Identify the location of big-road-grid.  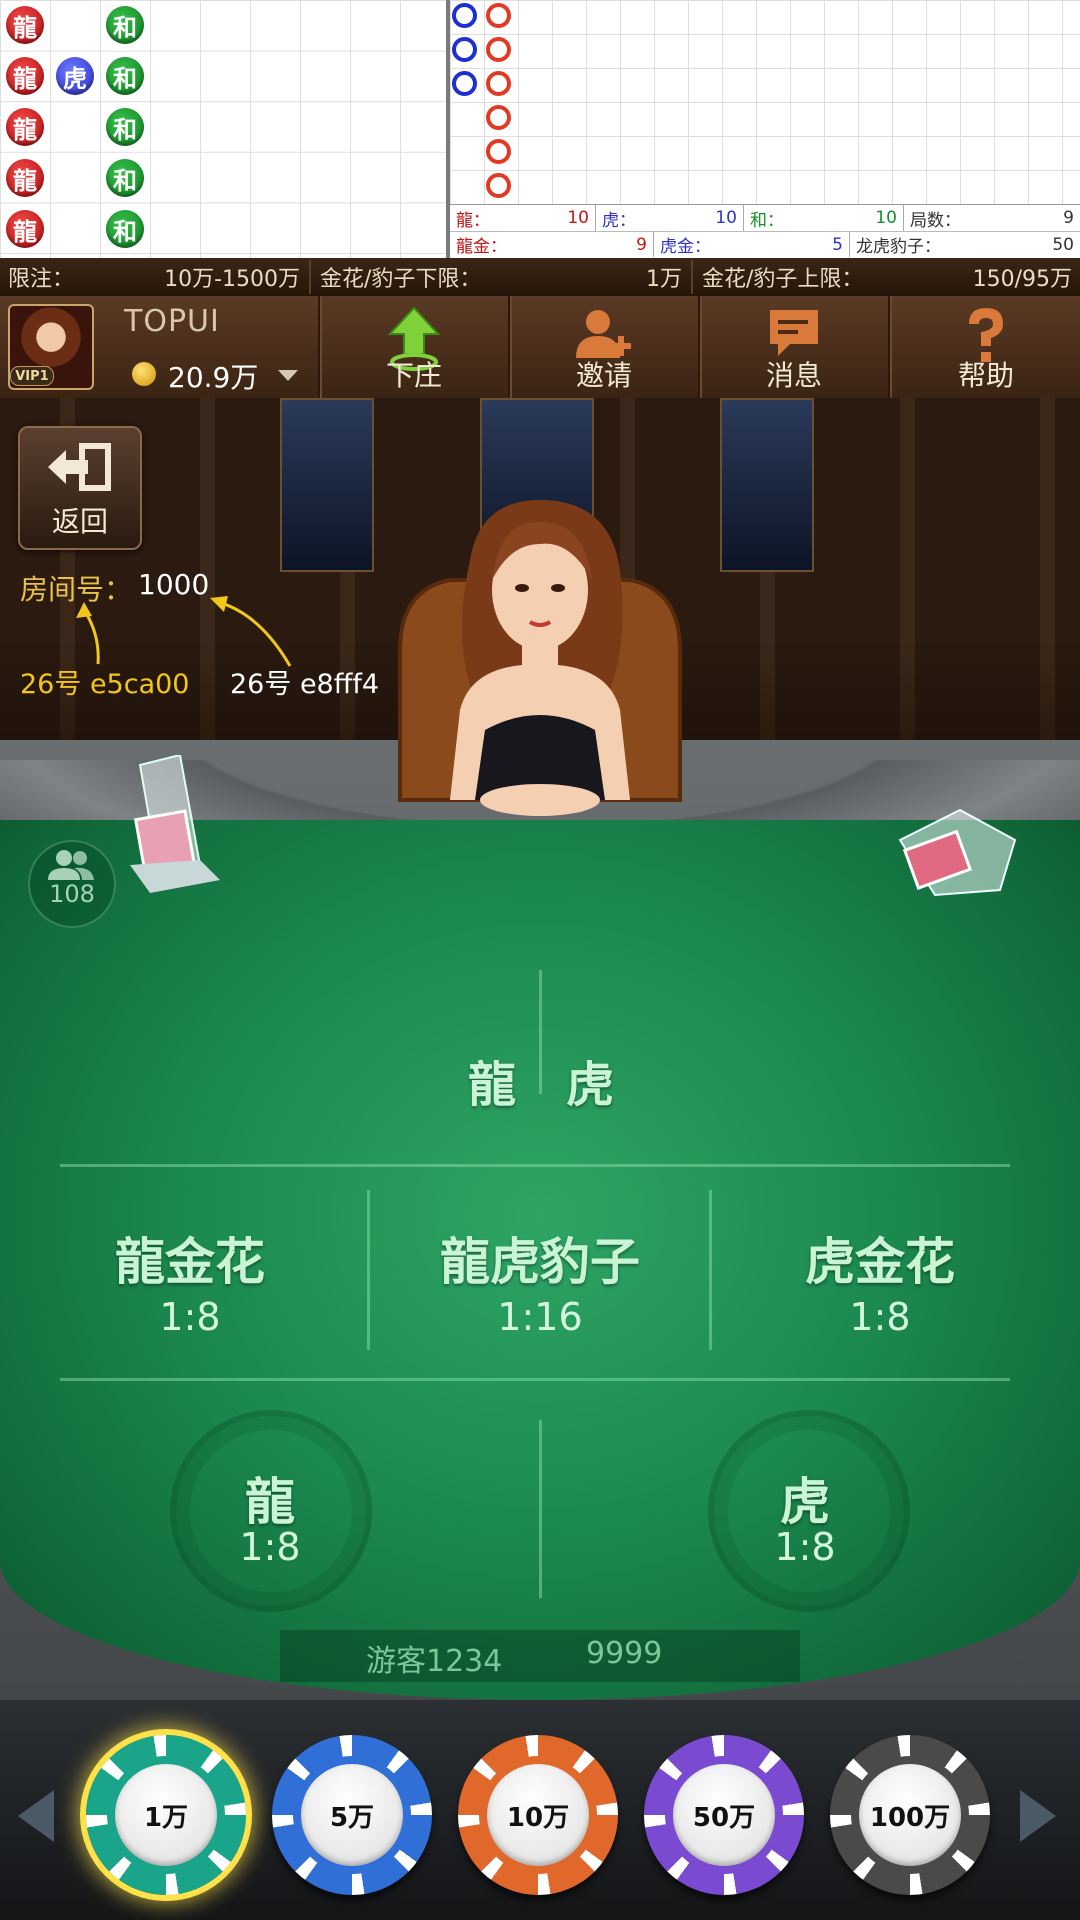
(223, 129).